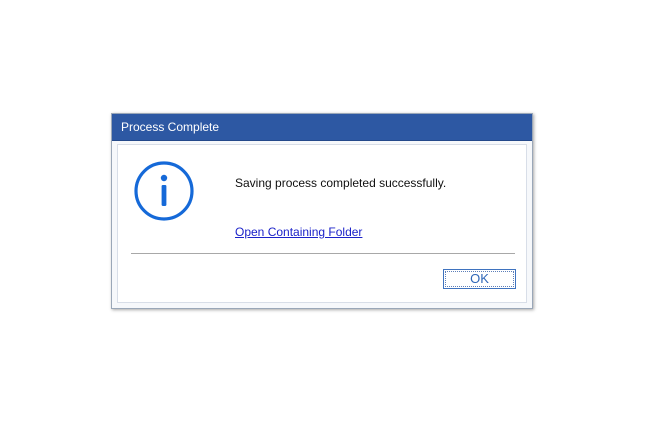  Describe the element at coordinates (298, 232) in the screenshot. I see `open-containing-folder-link: Open Containing Folder` at that location.